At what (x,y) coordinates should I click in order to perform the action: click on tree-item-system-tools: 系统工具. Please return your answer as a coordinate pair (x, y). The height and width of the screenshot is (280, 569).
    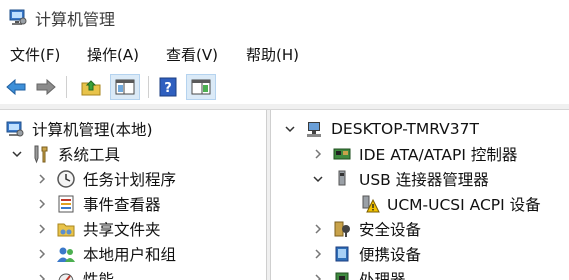
    Looking at the image, I should click on (65, 153).